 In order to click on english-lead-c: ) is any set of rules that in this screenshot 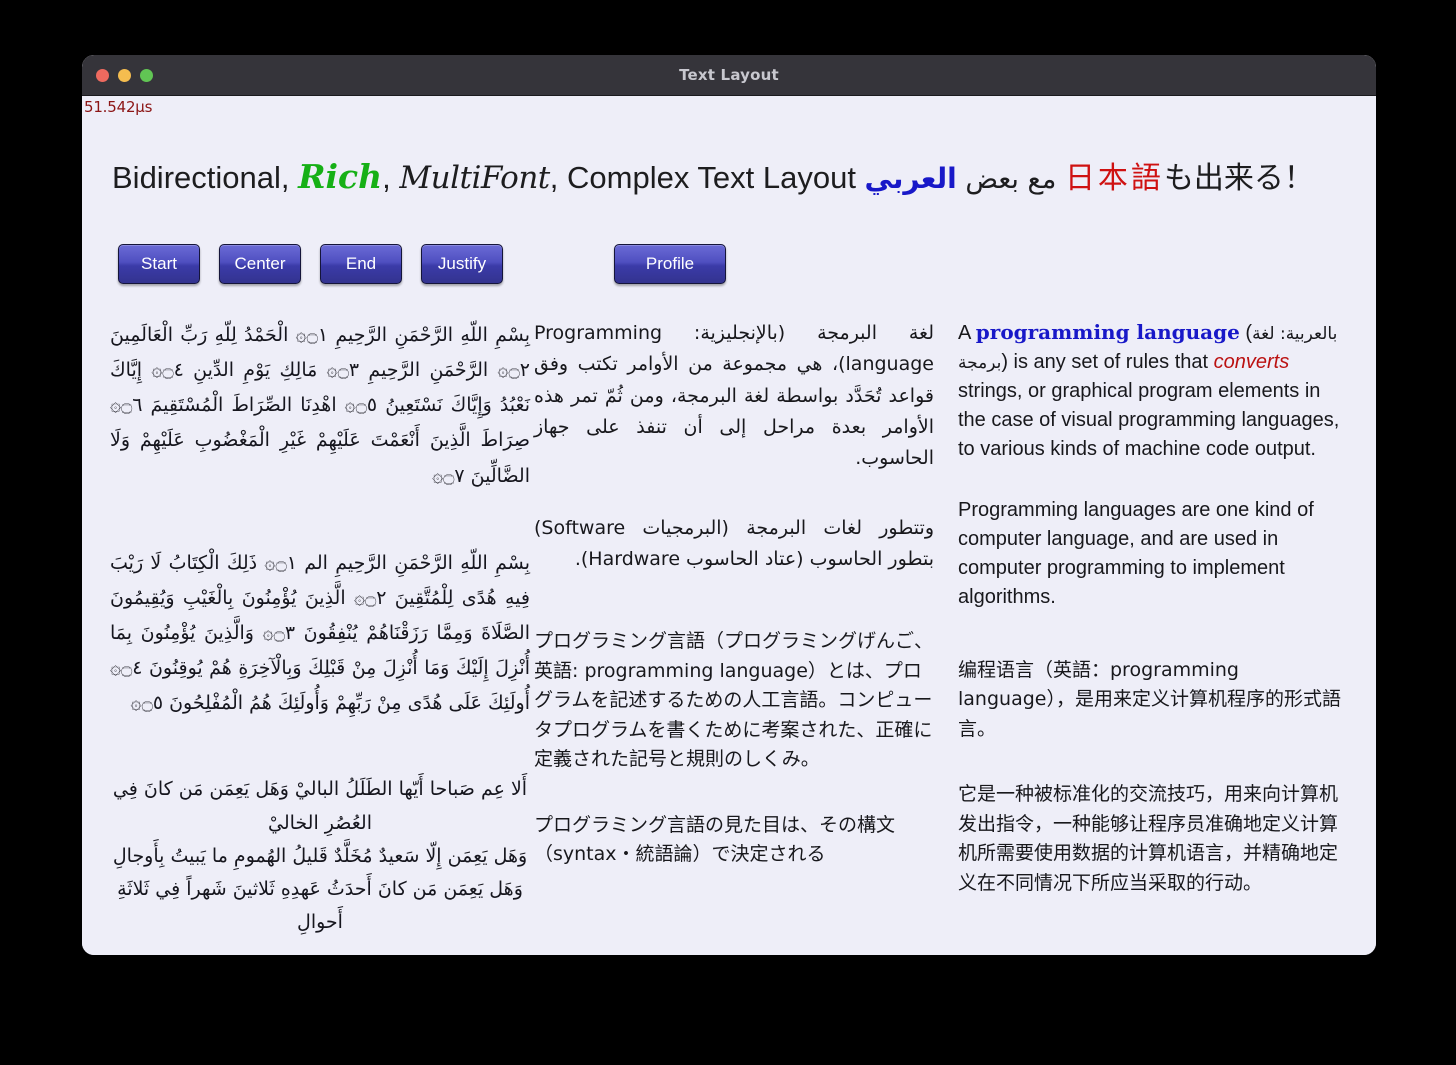, I will do `click(1107, 362)`.